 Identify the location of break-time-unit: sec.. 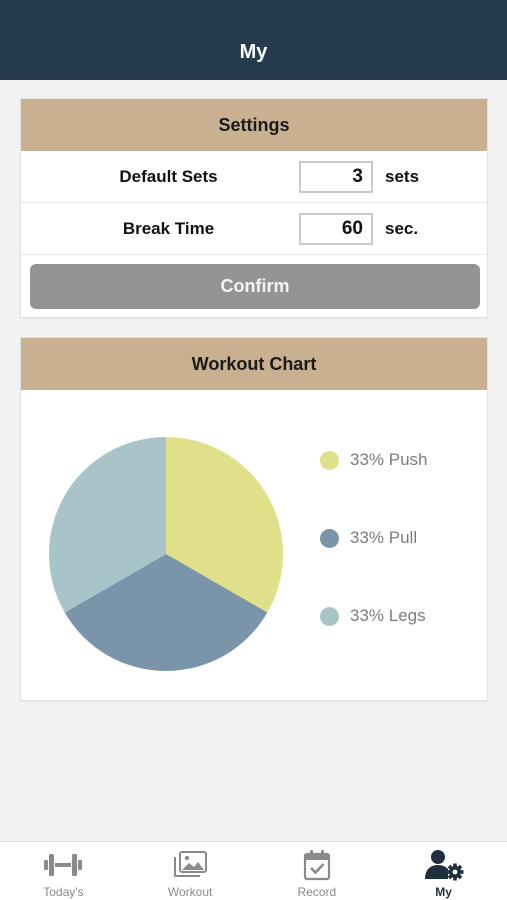
(402, 228).